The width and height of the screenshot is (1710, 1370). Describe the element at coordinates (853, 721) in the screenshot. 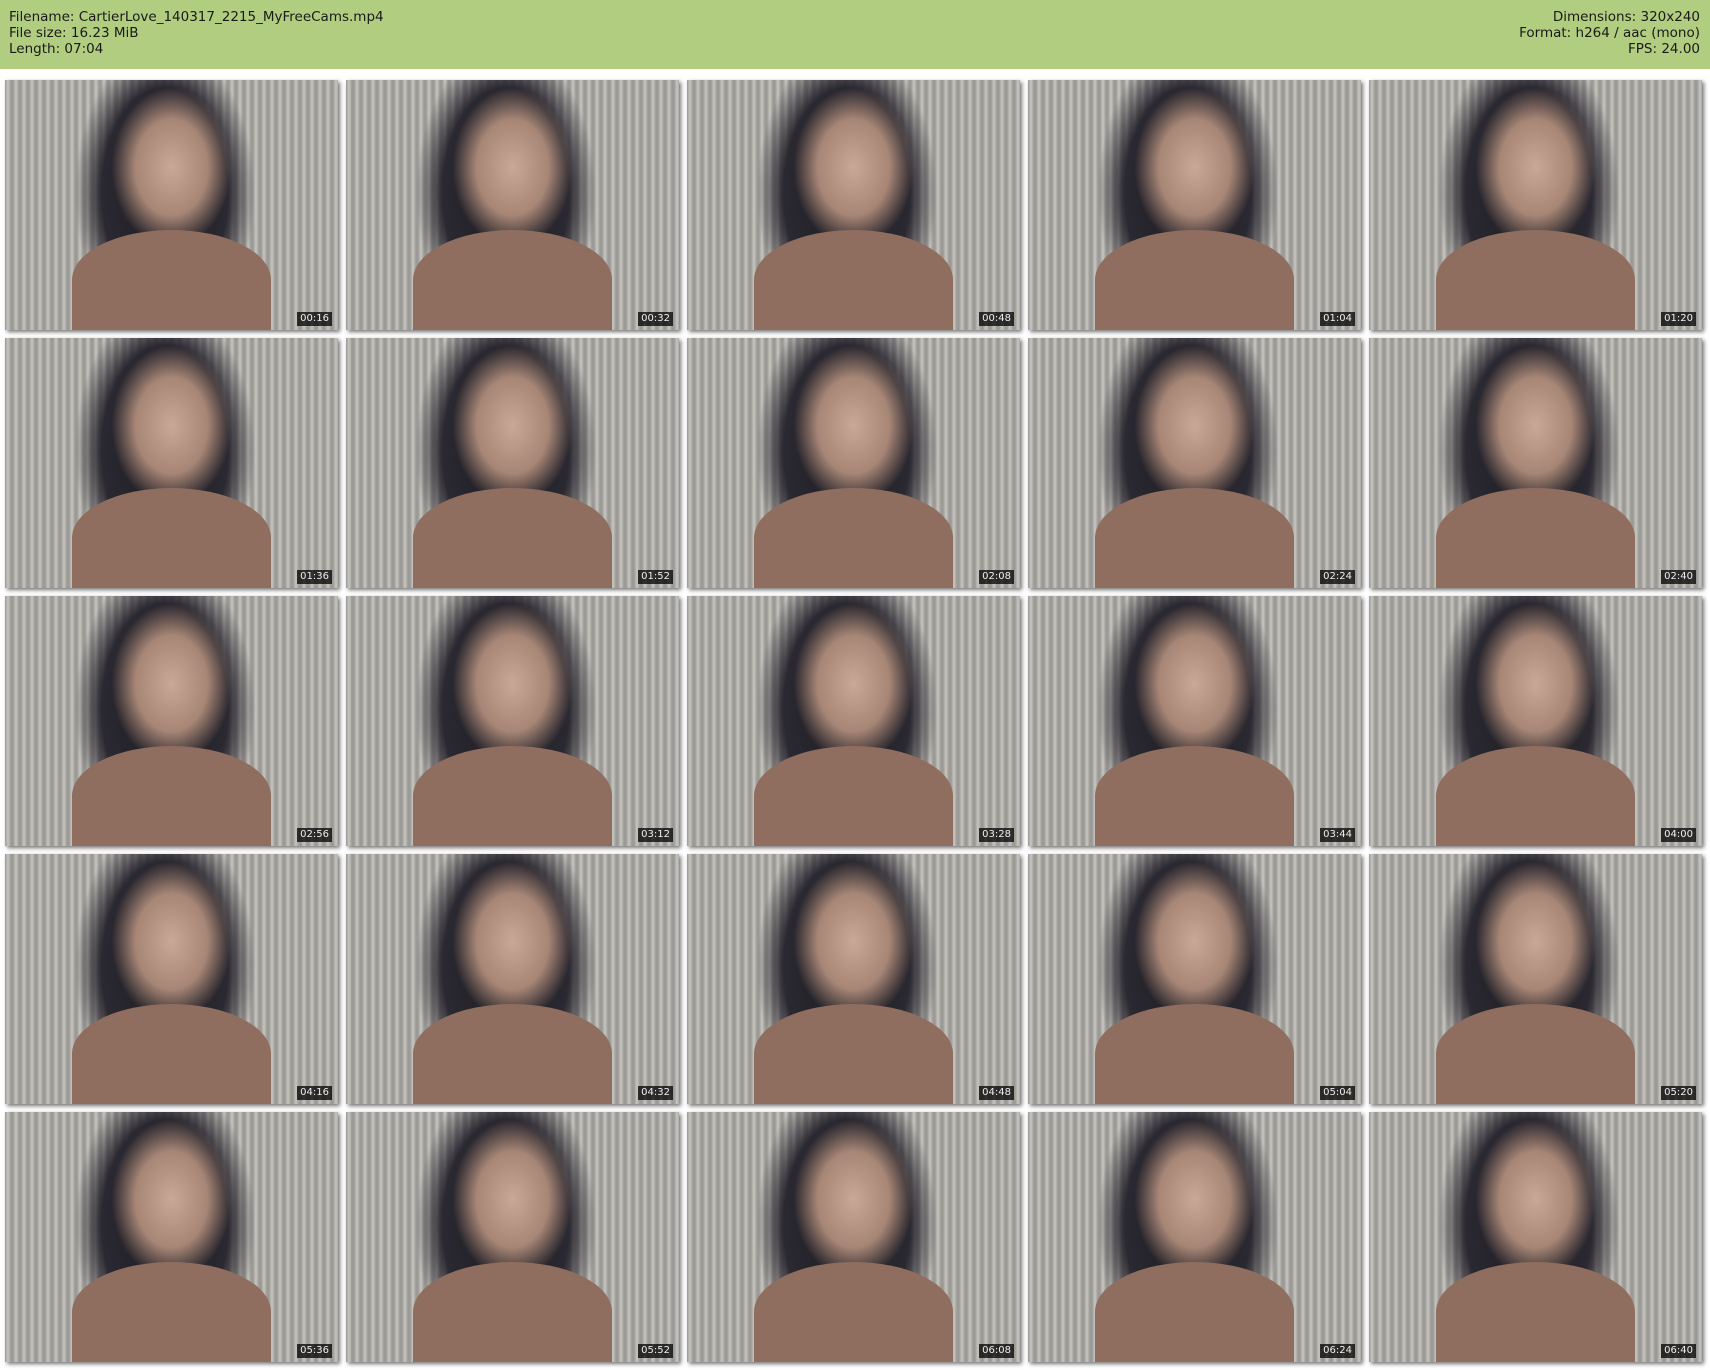

I see `video-thumbnail: 03:28` at that location.